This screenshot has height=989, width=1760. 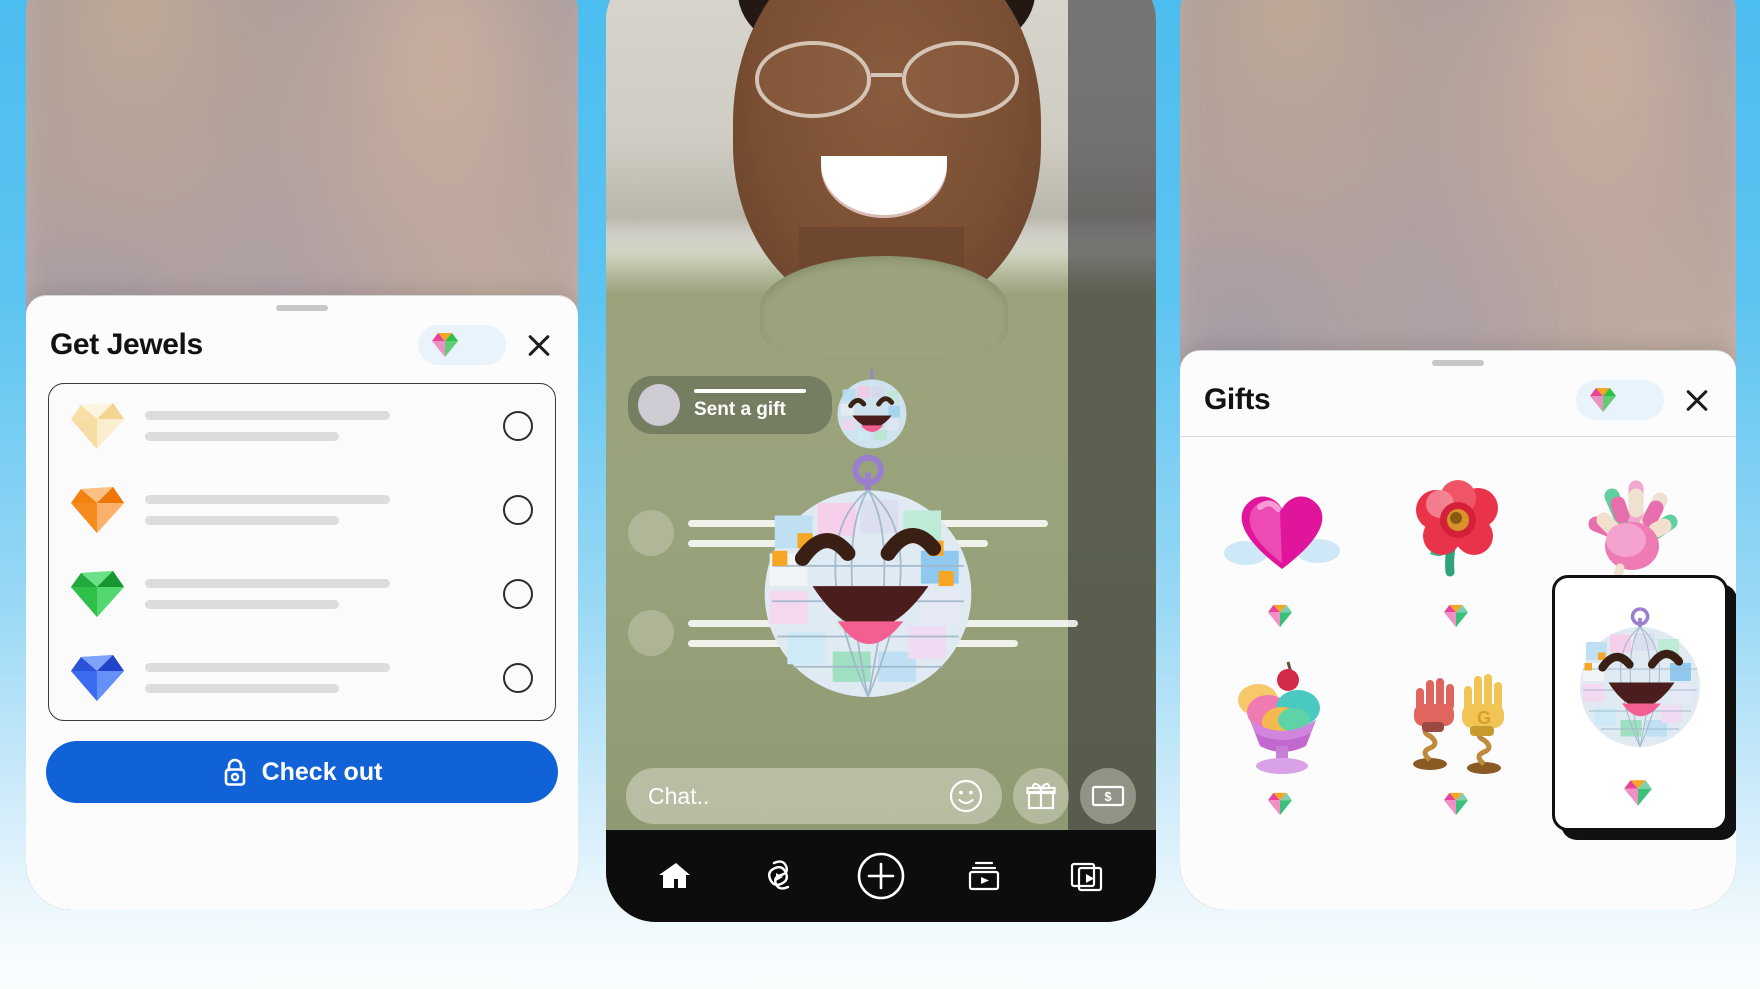 What do you see at coordinates (886, 79) in the screenshot?
I see `subject-glasses` at bounding box center [886, 79].